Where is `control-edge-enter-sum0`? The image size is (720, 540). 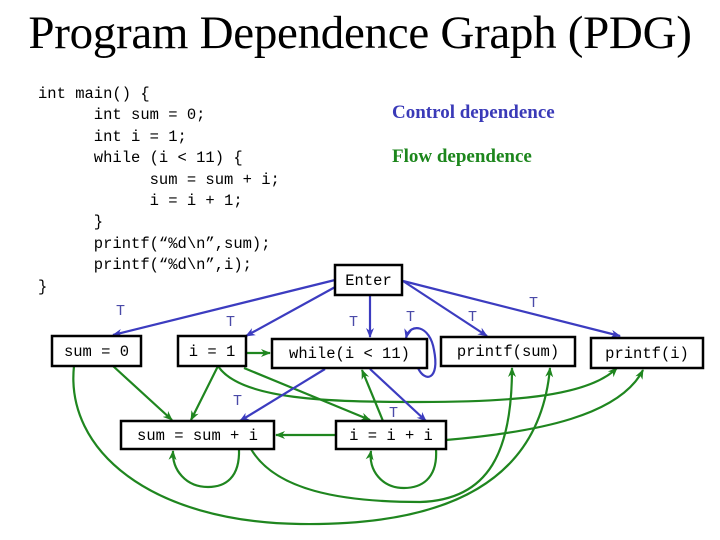
control-edge-enter-sum0 is located at coordinates (224, 307).